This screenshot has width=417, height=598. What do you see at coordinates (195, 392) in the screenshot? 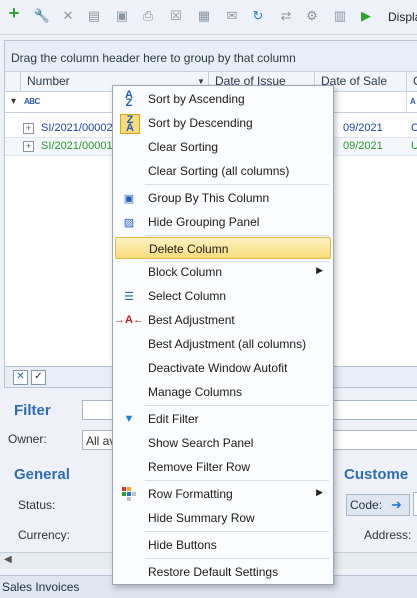
I see `menu-item-label: Manage Columns` at bounding box center [195, 392].